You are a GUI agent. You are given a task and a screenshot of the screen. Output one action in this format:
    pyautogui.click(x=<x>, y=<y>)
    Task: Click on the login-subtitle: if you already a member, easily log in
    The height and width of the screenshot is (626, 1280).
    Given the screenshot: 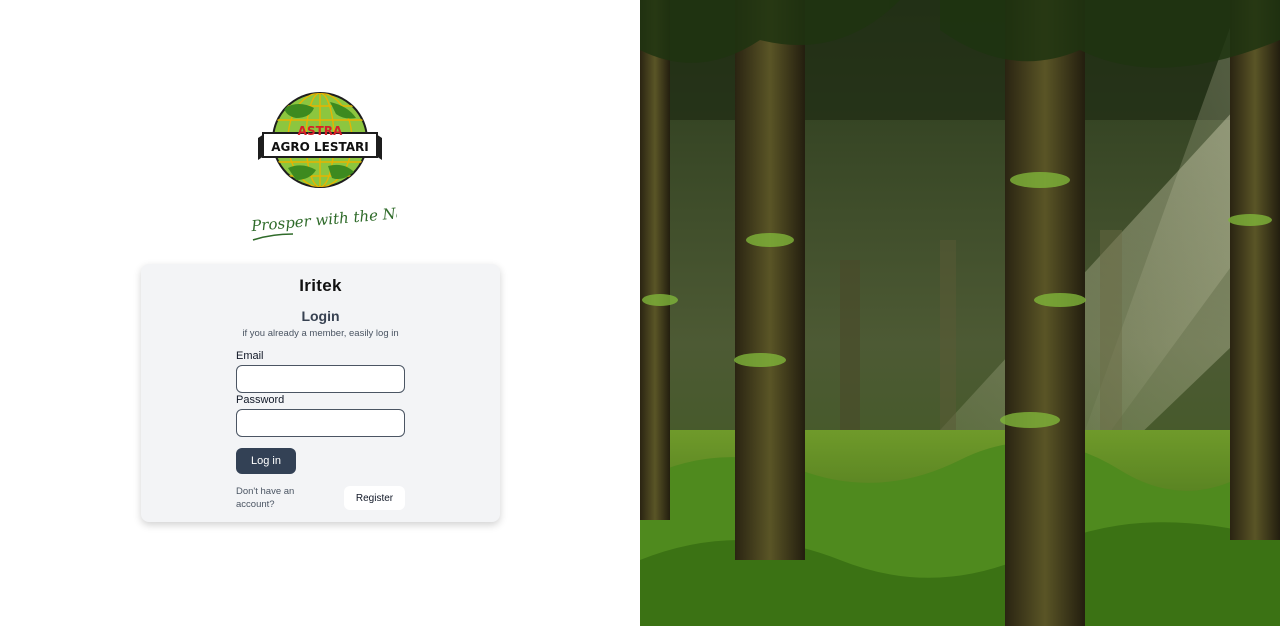 What is the action you would take?
    pyautogui.click(x=320, y=333)
    